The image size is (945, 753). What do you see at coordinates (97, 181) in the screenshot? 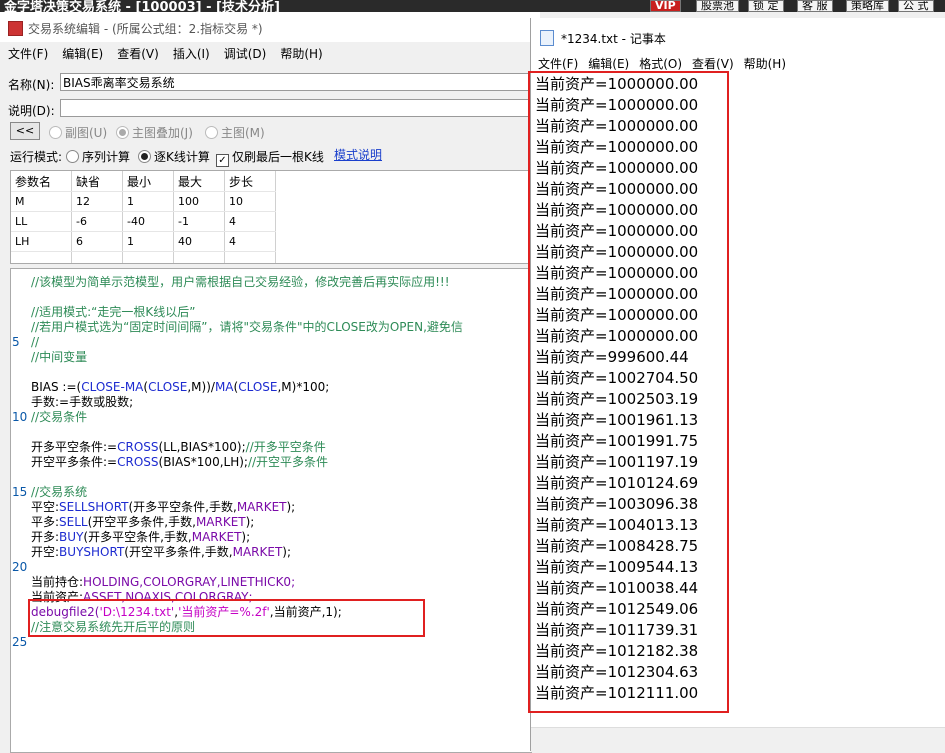
I see `column-header: 缺省` at bounding box center [97, 181].